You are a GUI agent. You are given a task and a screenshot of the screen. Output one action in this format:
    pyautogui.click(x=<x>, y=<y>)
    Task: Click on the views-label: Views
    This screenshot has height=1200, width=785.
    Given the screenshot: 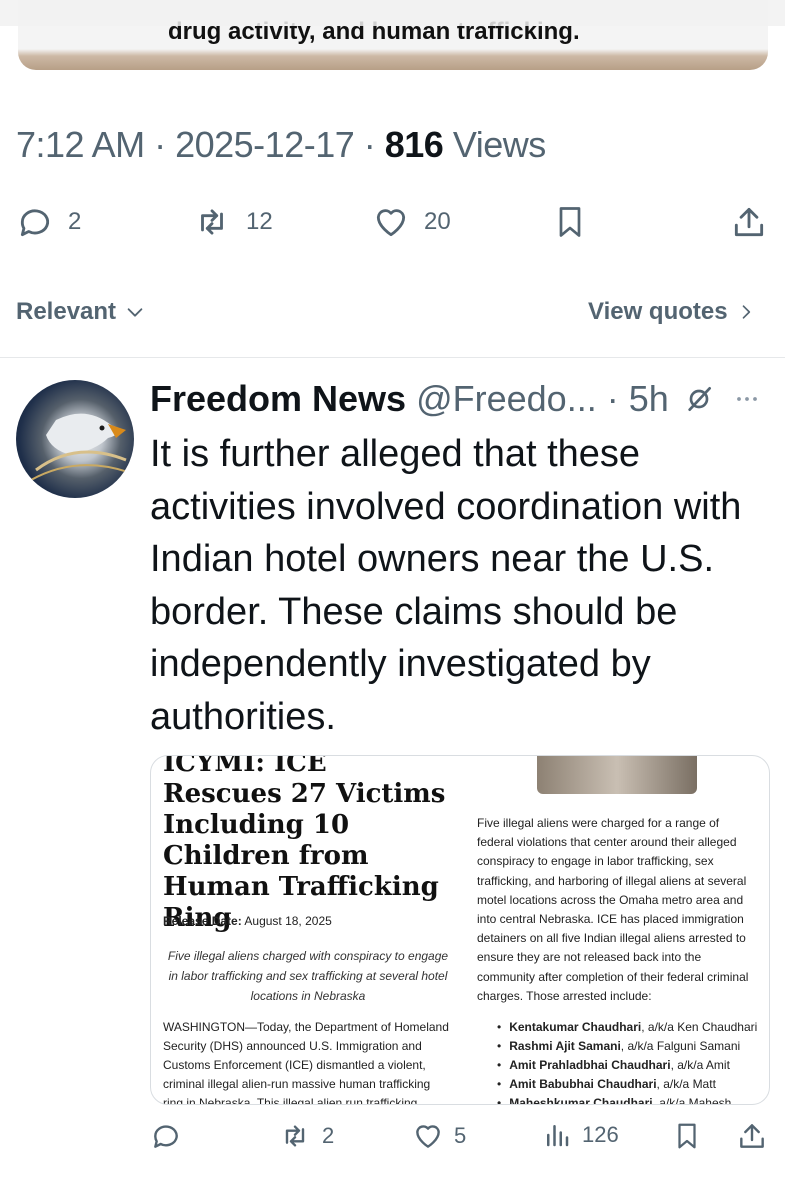 What is the action you would take?
    pyautogui.click(x=499, y=144)
    